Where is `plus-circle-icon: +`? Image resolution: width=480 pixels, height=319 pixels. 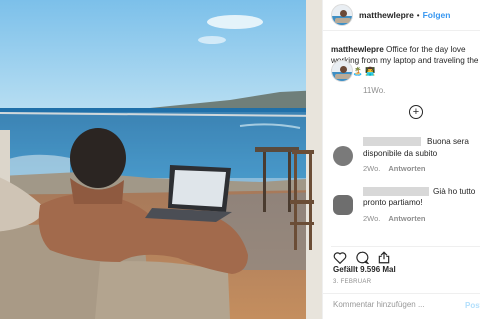
plus-circle-icon: + is located at coordinates (416, 112).